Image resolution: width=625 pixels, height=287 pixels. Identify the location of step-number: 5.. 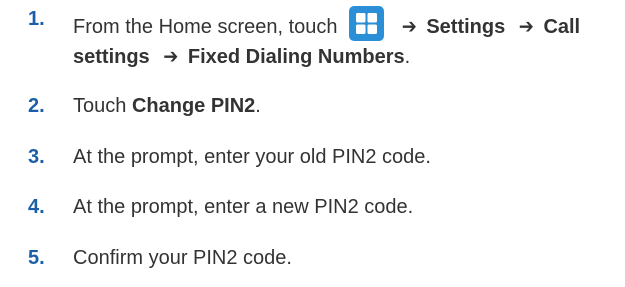
(36, 258).